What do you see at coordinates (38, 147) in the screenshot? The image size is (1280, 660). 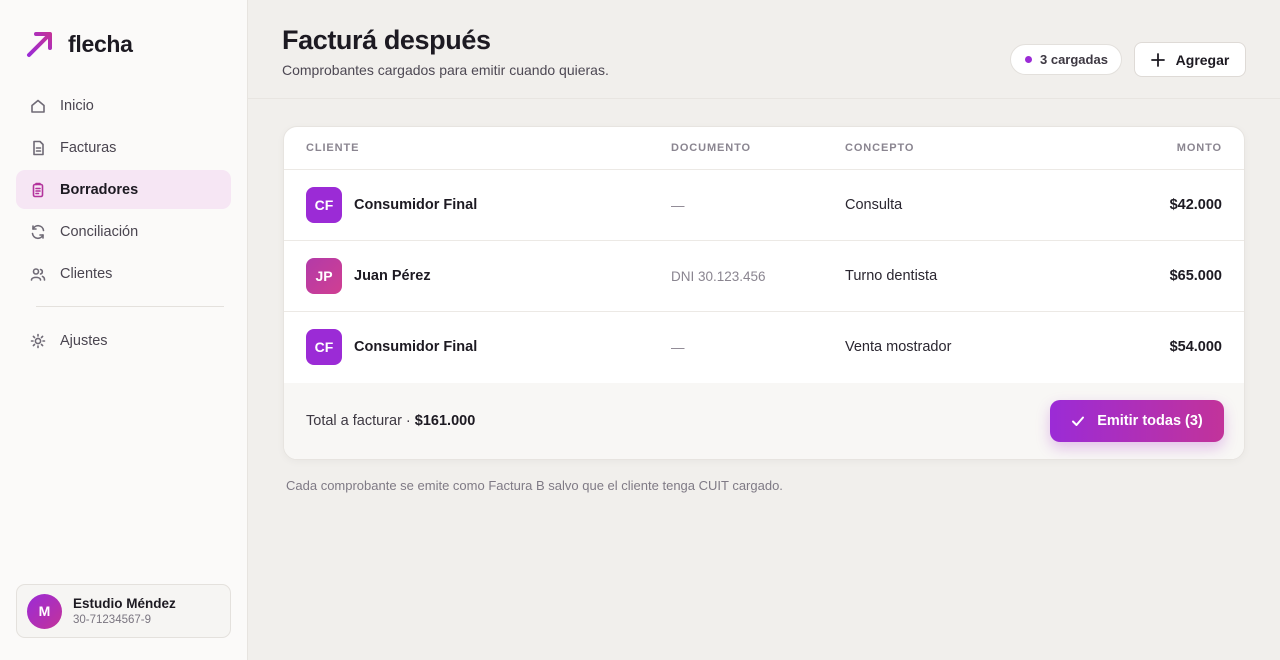 I see `document-icon` at bounding box center [38, 147].